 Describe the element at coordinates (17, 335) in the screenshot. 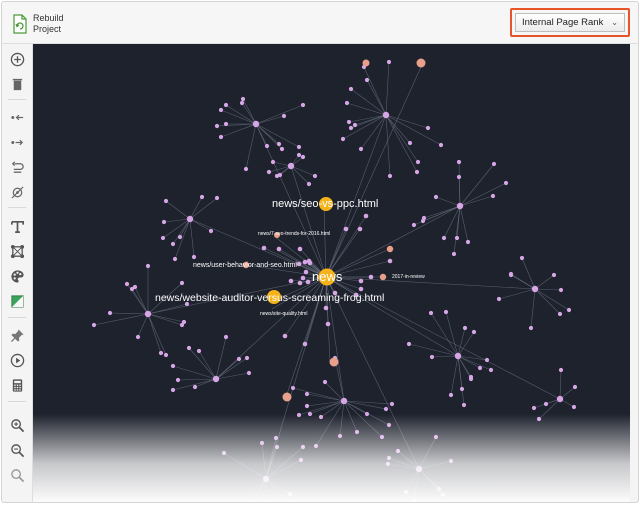

I see `pin-button` at that location.